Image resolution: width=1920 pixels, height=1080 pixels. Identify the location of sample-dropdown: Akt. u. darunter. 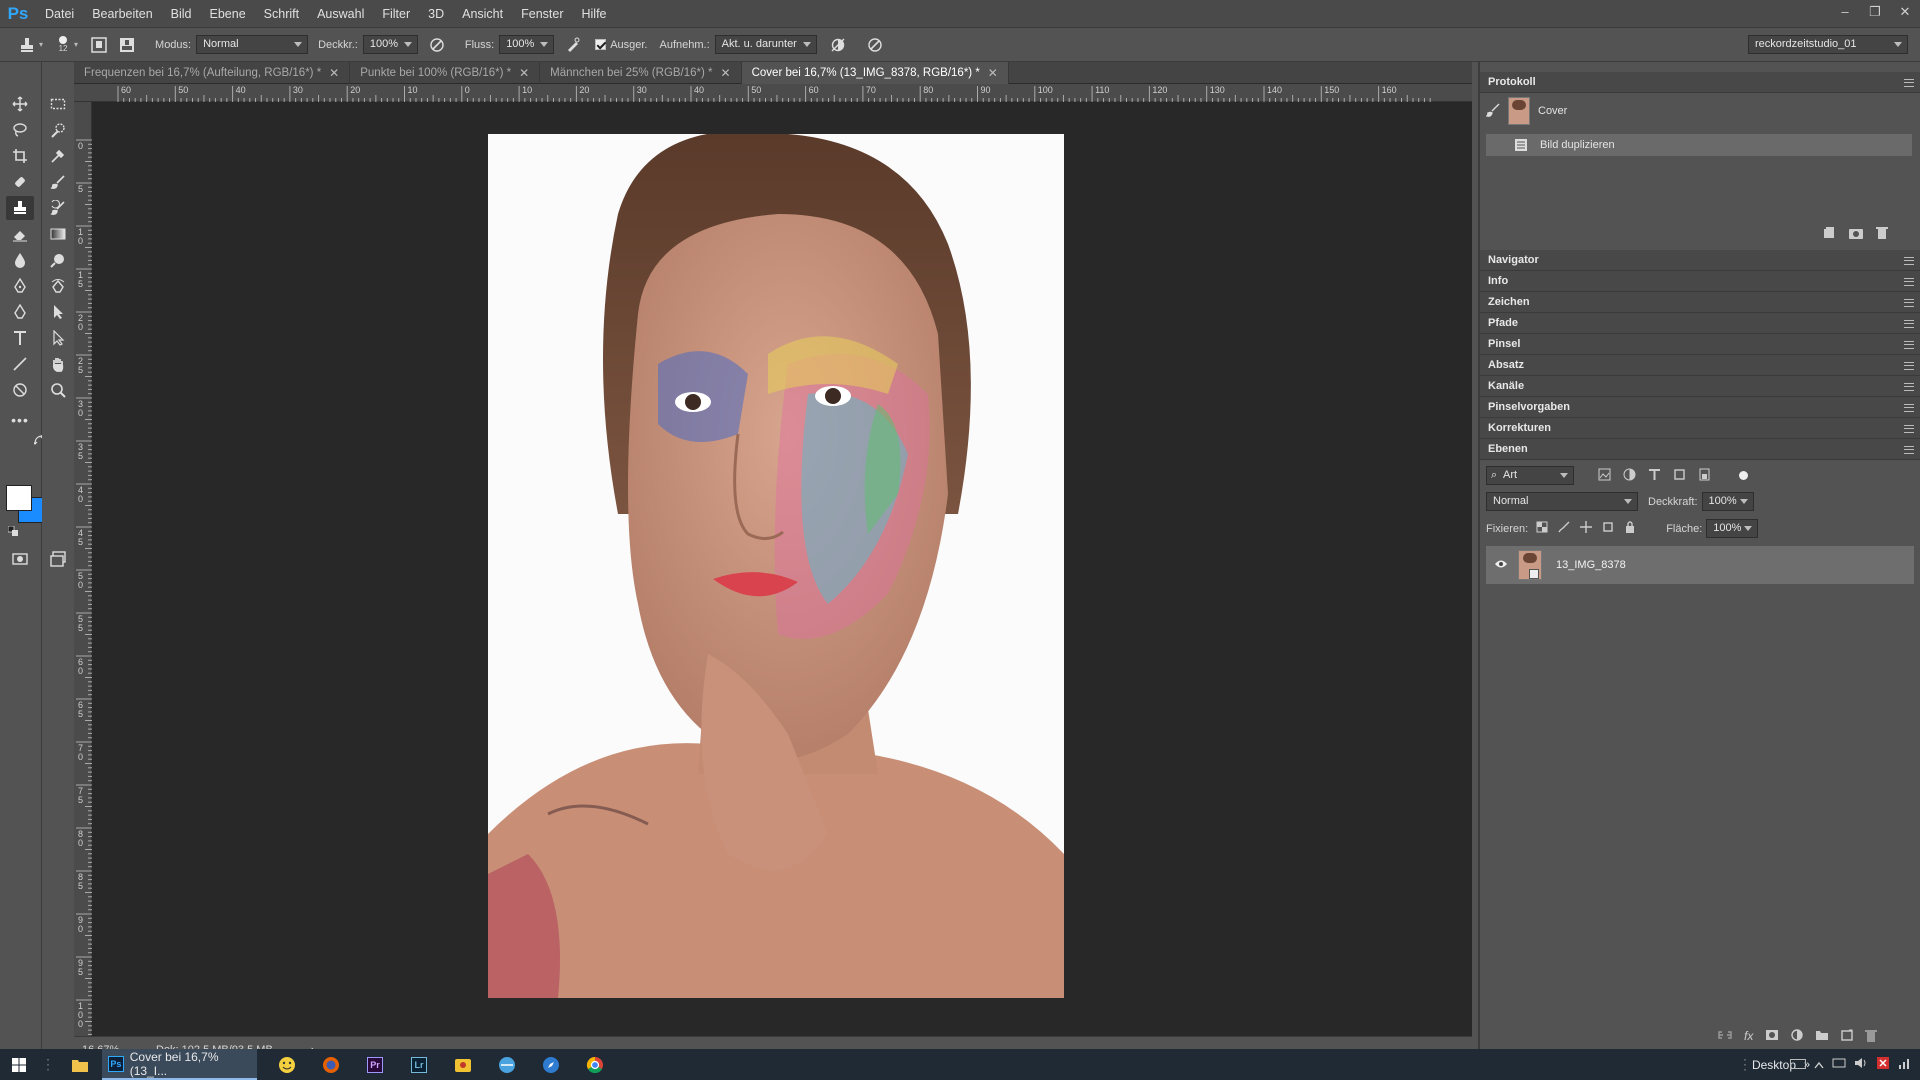
(765, 44).